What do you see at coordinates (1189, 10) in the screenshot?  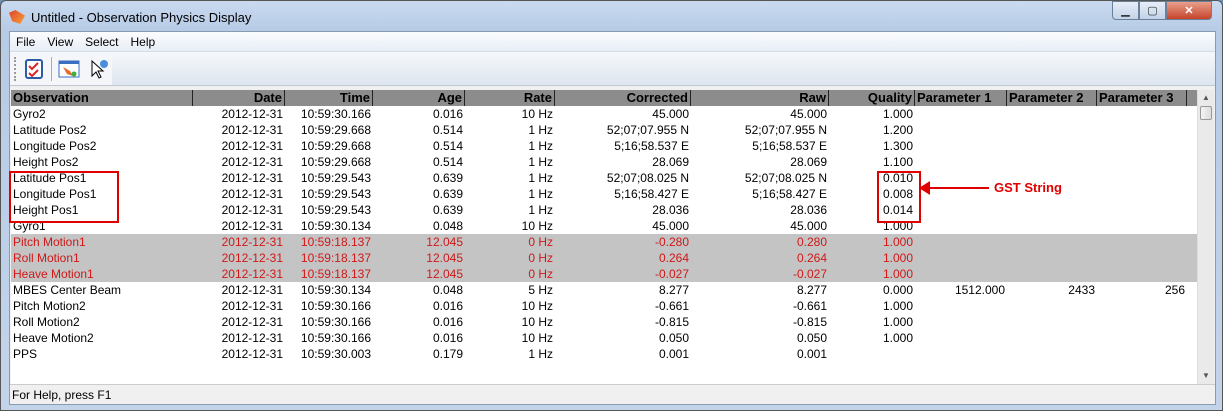 I see `close-button: ✕` at bounding box center [1189, 10].